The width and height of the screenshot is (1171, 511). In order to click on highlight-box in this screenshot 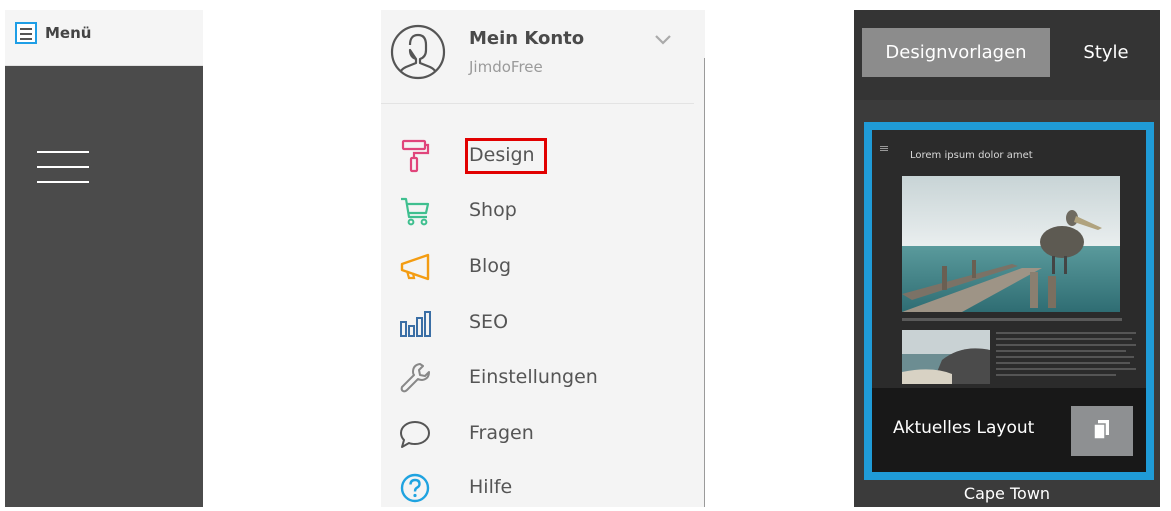, I will do `click(506, 156)`.